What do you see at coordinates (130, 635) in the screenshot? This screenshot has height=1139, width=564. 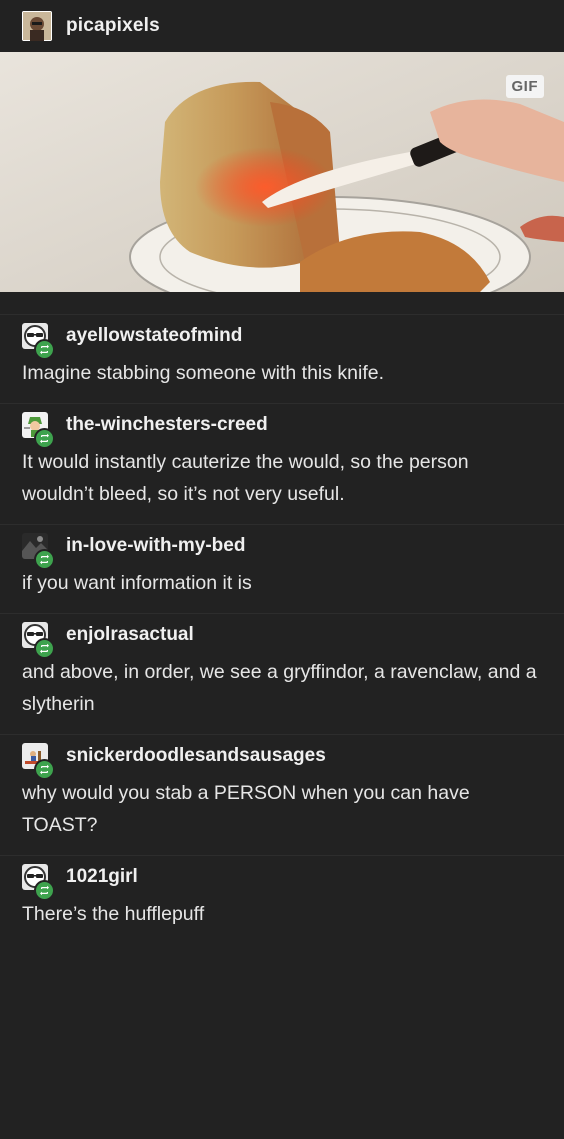 I see `reply-username: enjolrasactual` at bounding box center [130, 635].